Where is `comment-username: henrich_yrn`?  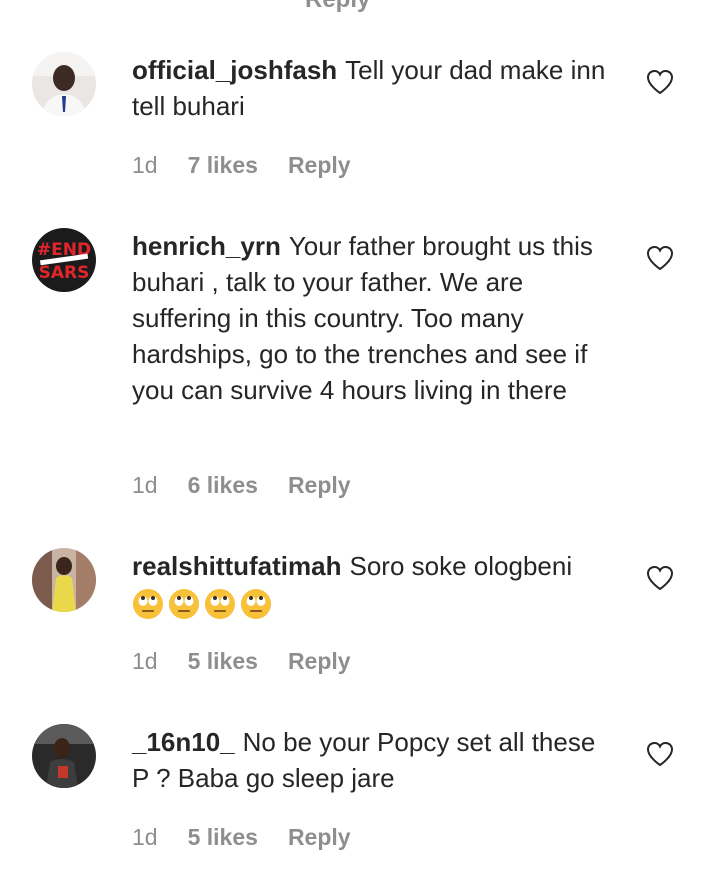 comment-username: henrich_yrn is located at coordinates (206, 246).